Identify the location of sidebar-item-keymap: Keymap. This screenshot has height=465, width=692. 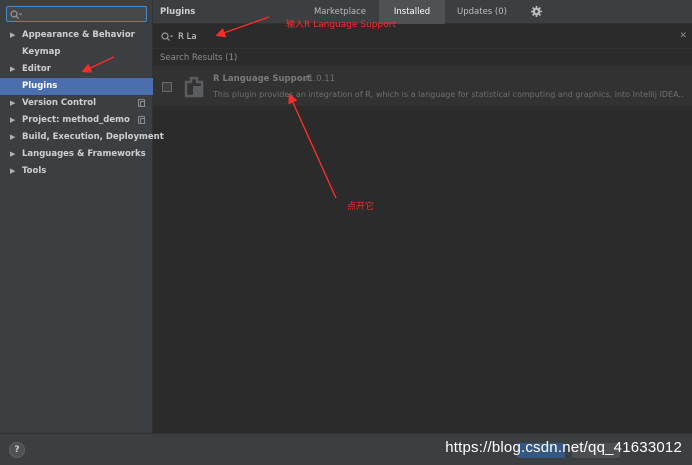
(76, 52).